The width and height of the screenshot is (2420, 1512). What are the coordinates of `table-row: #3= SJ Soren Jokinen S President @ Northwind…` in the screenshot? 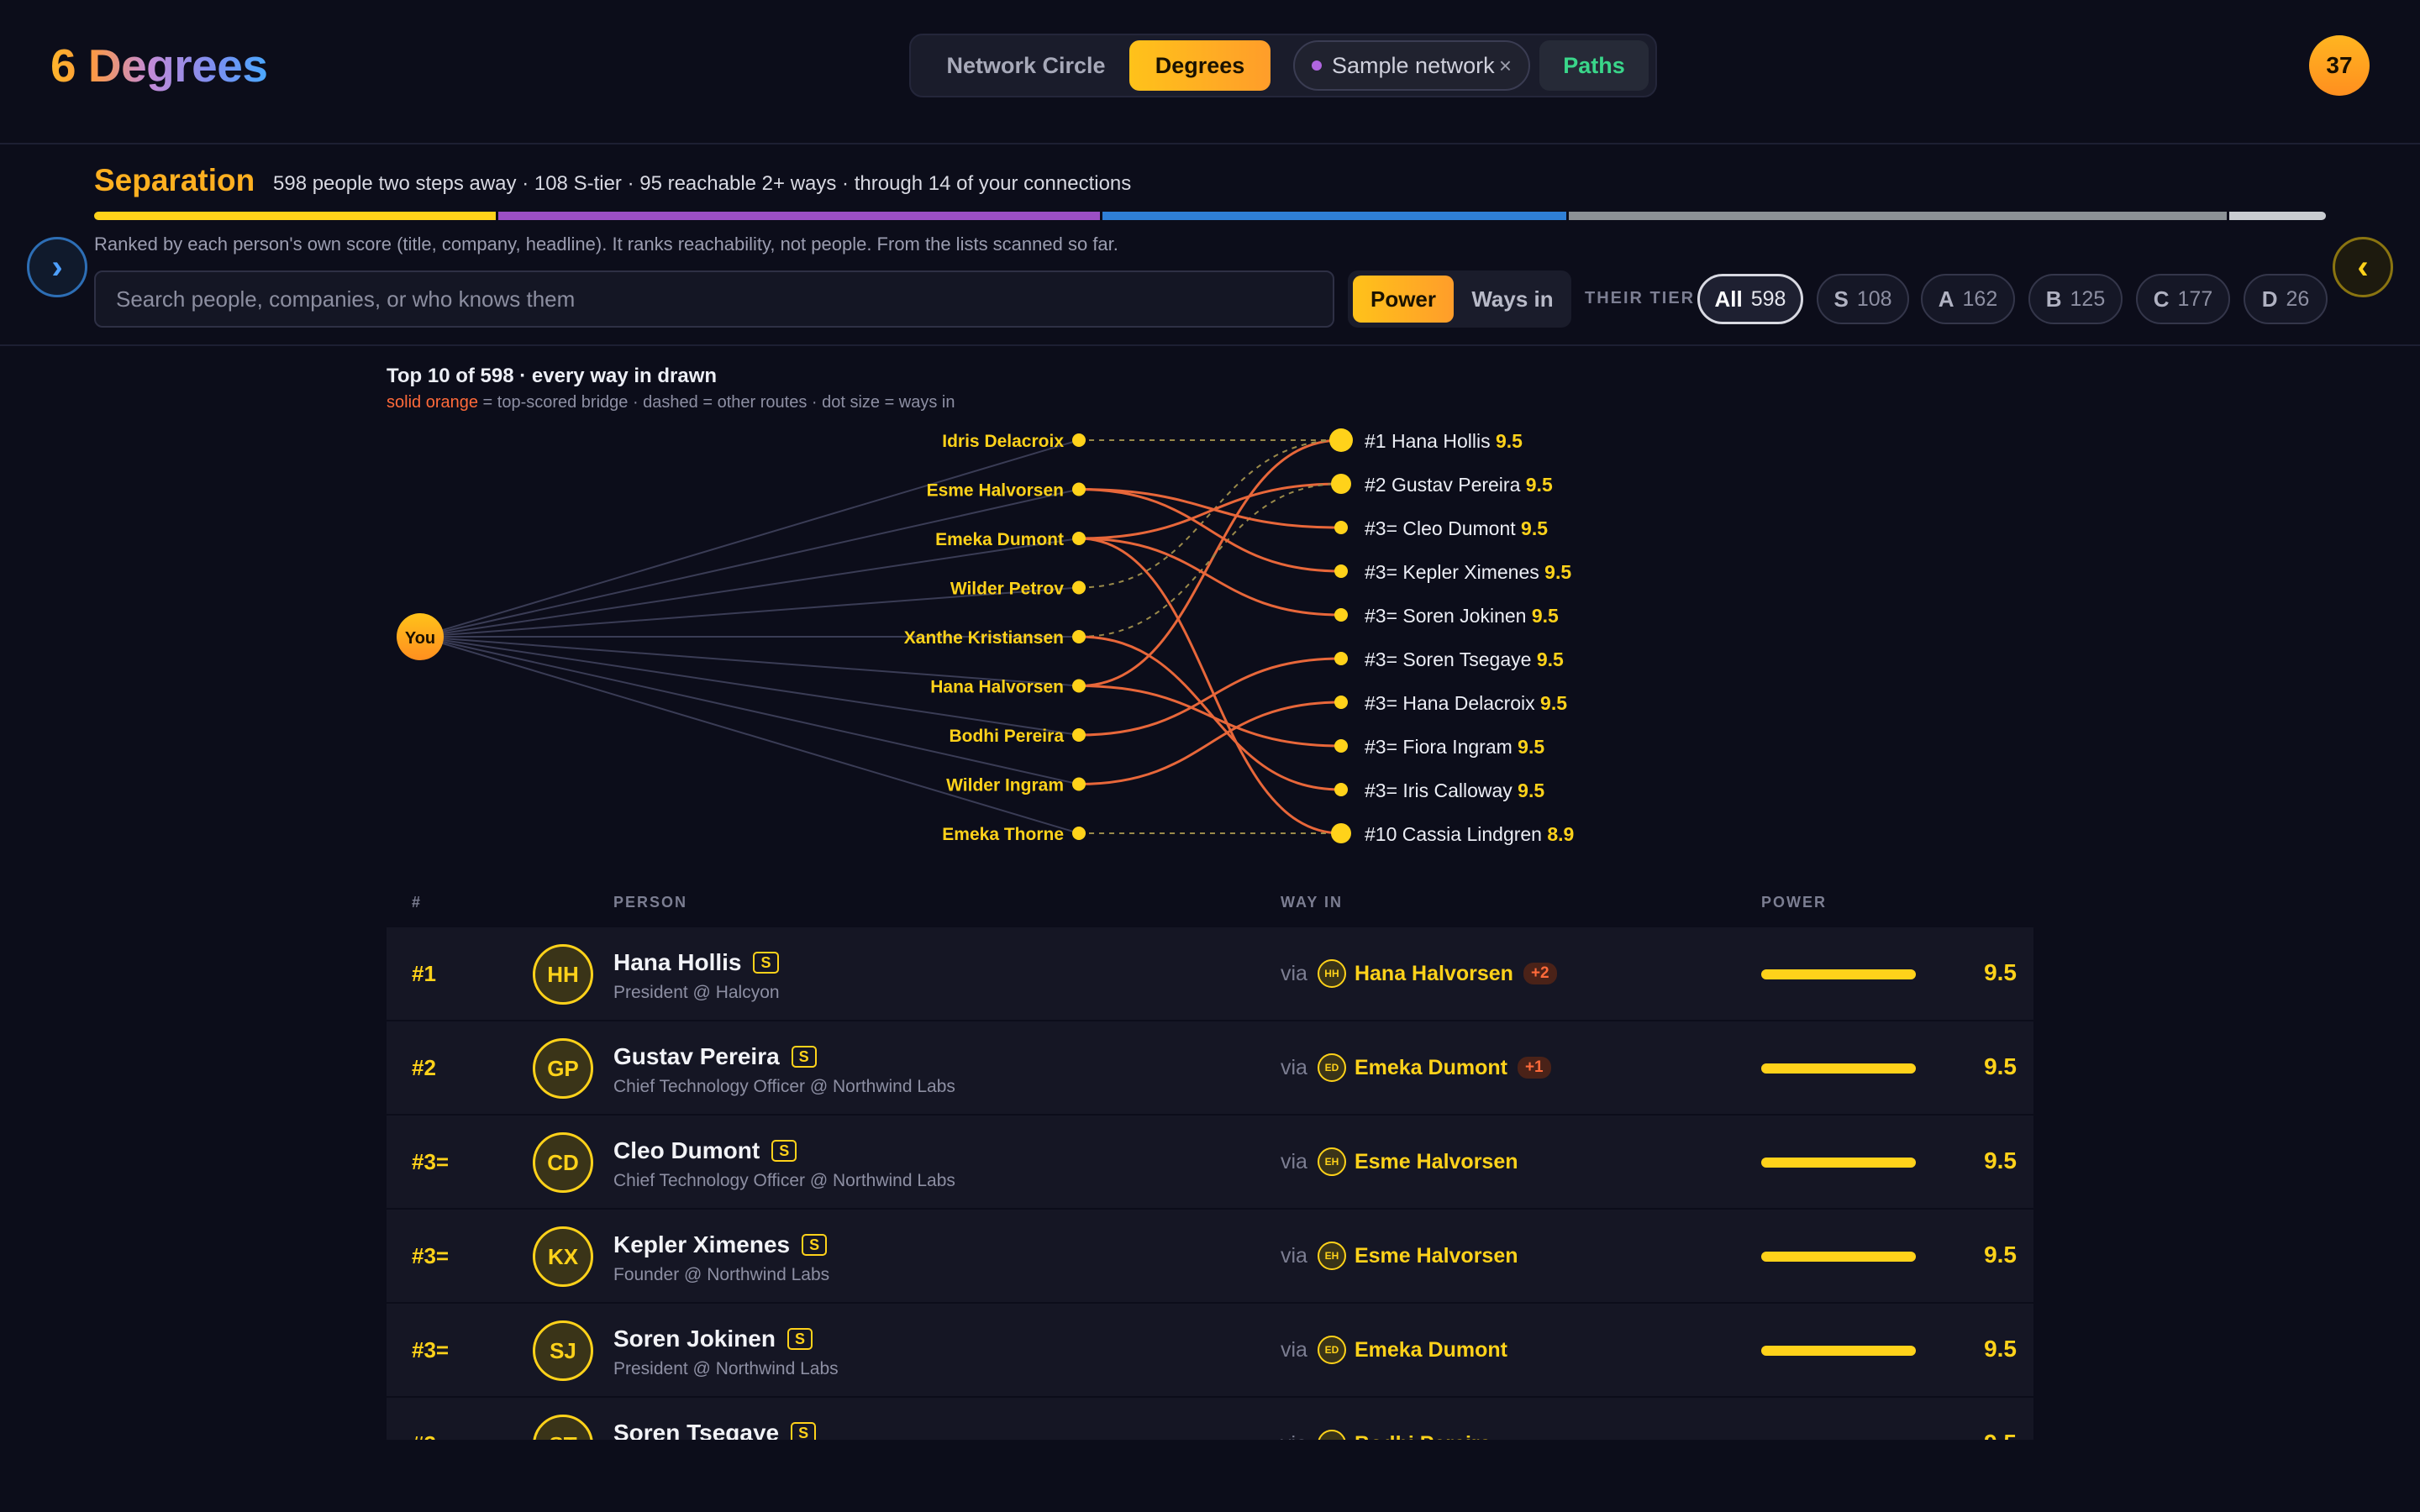 It's located at (1210, 1349).